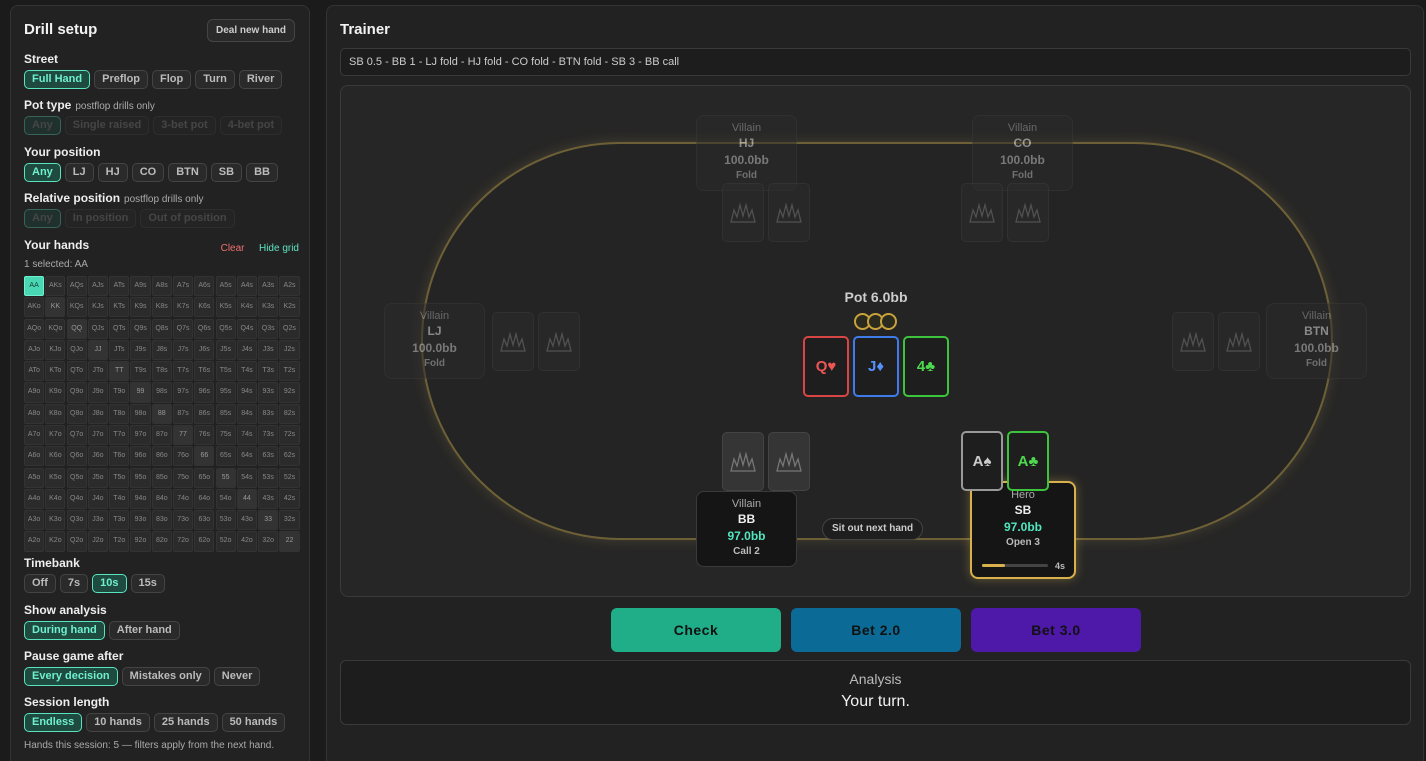  I want to click on hand-cell: J9o, so click(98, 392).